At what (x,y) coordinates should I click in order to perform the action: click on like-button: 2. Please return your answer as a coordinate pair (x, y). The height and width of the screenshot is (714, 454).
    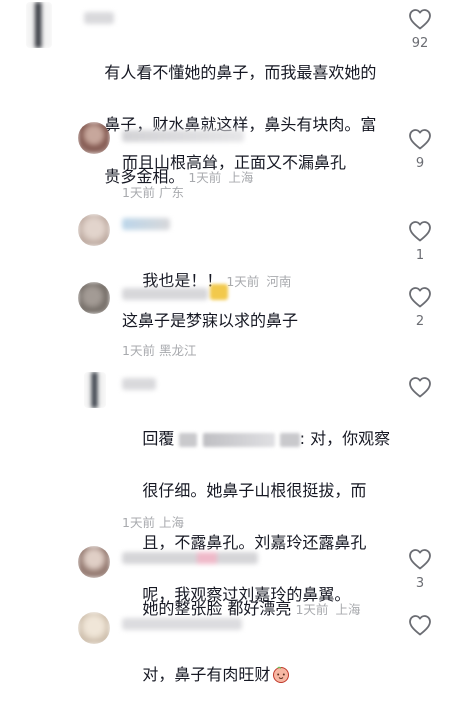
    Looking at the image, I should click on (420, 307).